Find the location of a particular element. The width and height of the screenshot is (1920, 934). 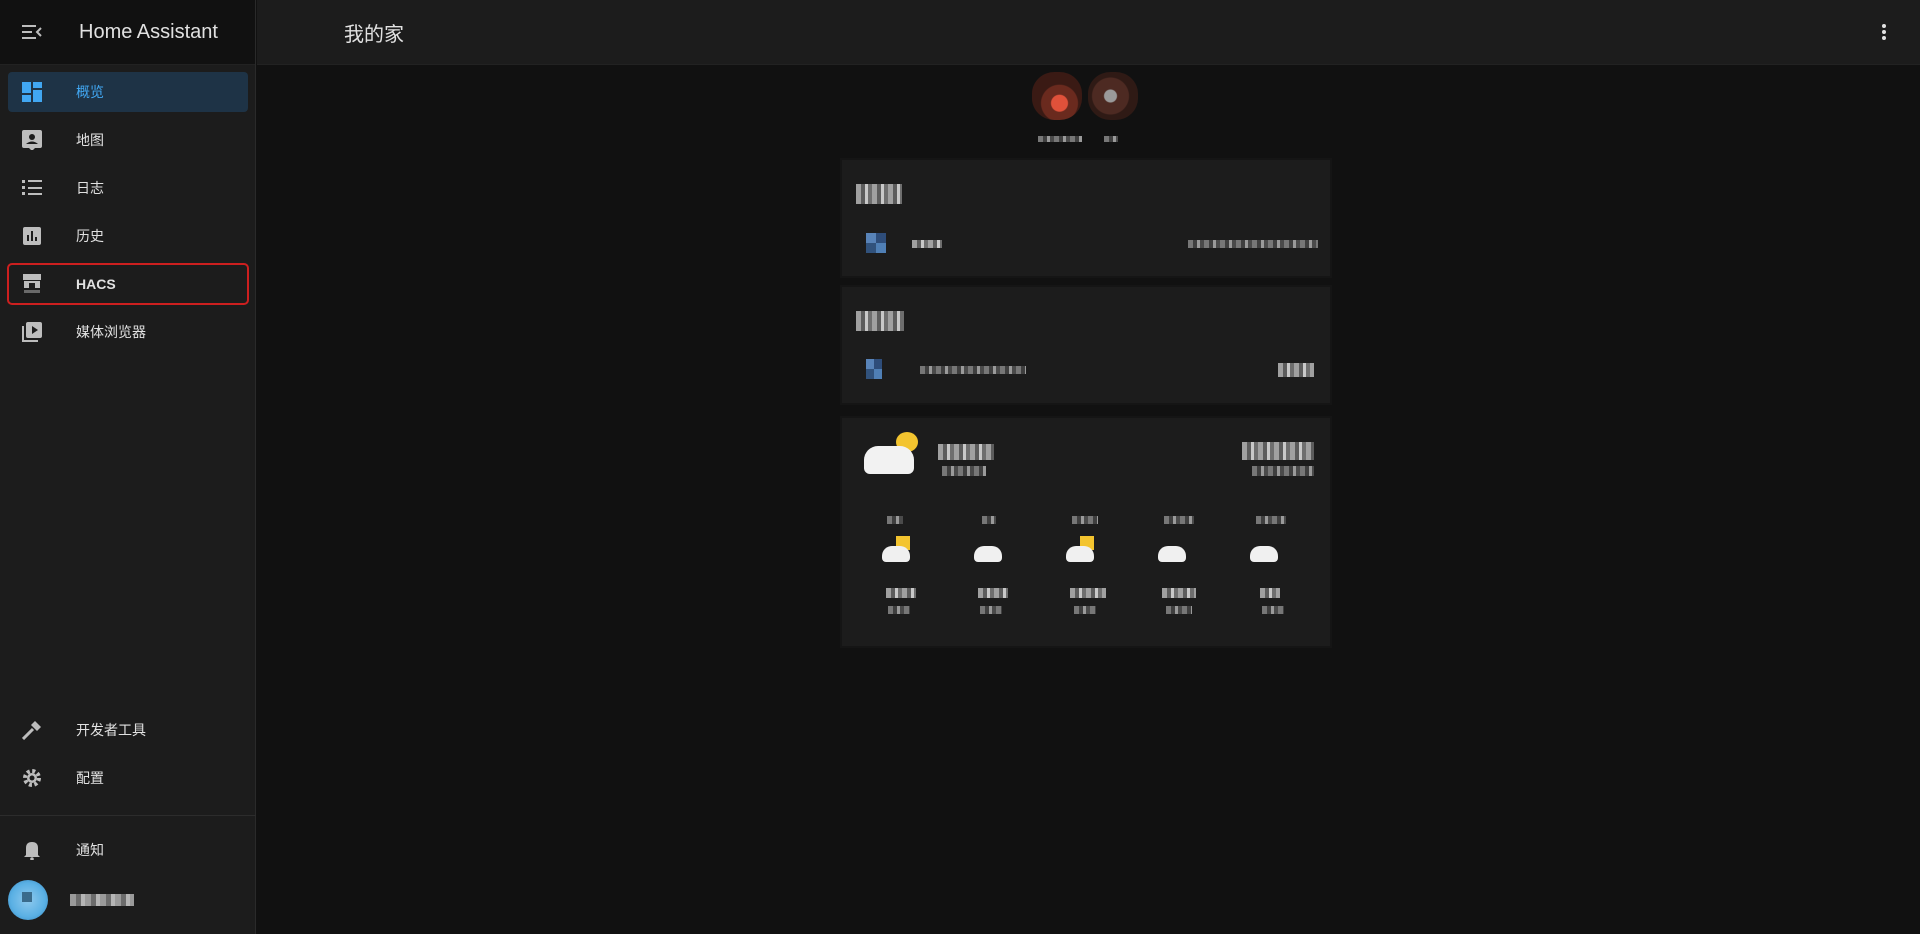

format-list-bulleted-icon is located at coordinates (32, 188).